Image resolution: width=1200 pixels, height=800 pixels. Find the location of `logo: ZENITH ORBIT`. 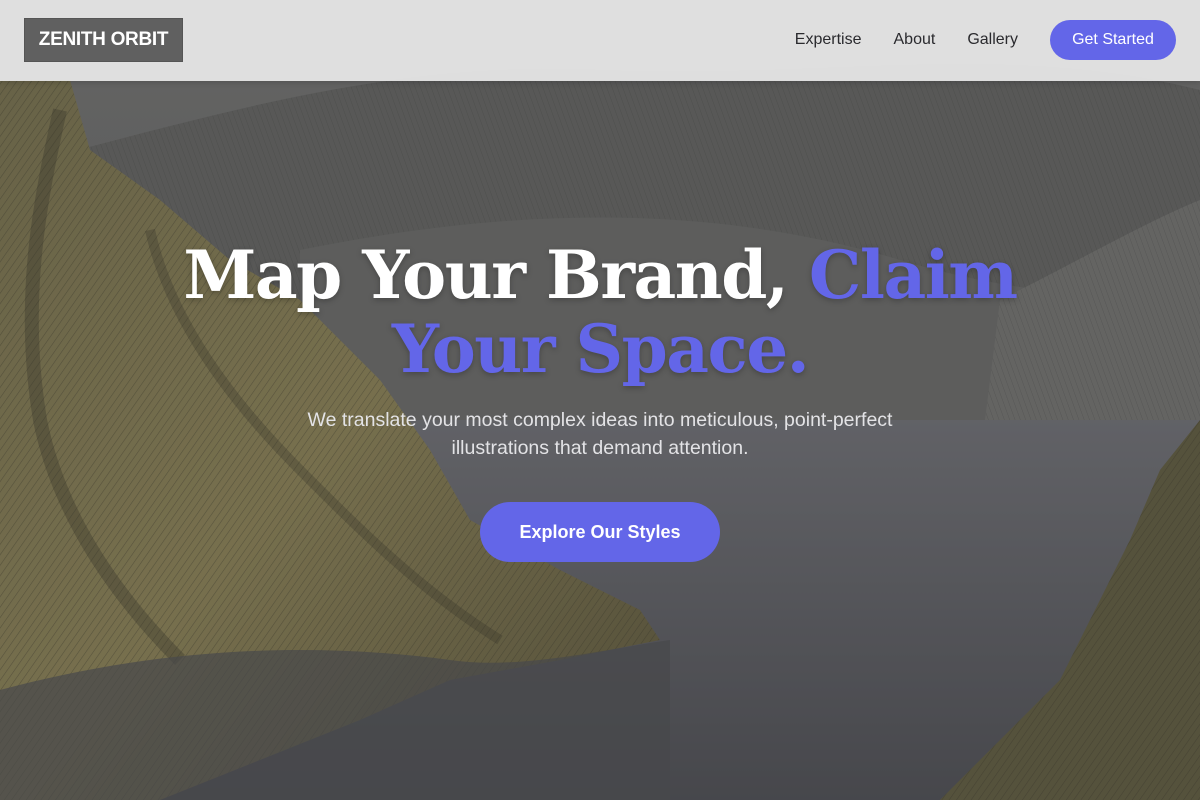

logo: ZENITH ORBIT is located at coordinates (103, 40).